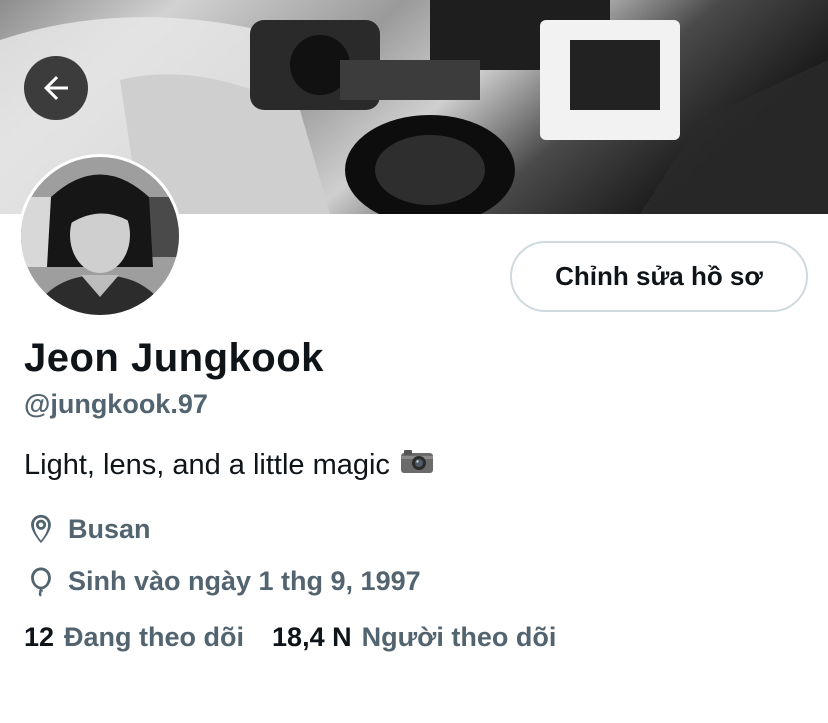 The width and height of the screenshot is (828, 723). What do you see at coordinates (207, 464) in the screenshot?
I see `bio-text: Light, lens, and a little magic` at bounding box center [207, 464].